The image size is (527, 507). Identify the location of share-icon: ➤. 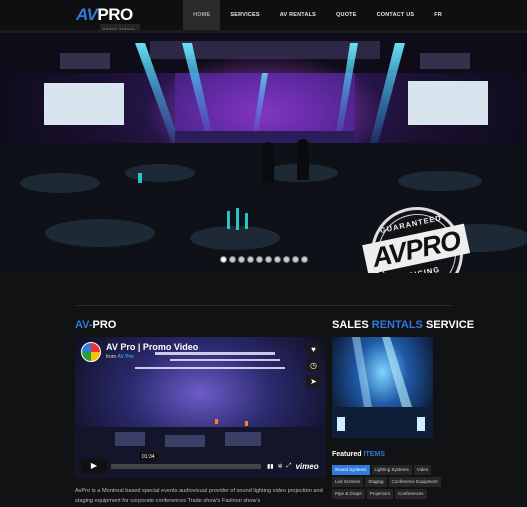
(313, 381).